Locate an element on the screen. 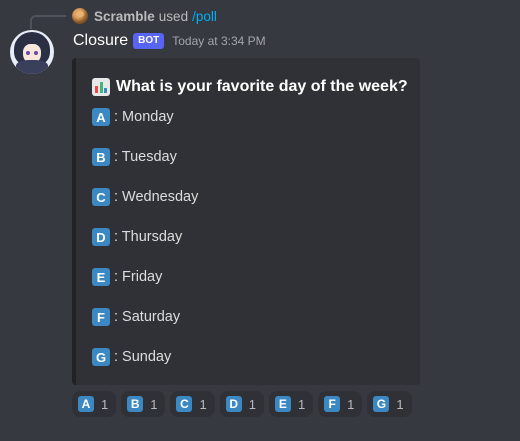 Image resolution: width=520 pixels, height=441 pixels. poll-title-text: What is your favorite day of the week? is located at coordinates (262, 86).